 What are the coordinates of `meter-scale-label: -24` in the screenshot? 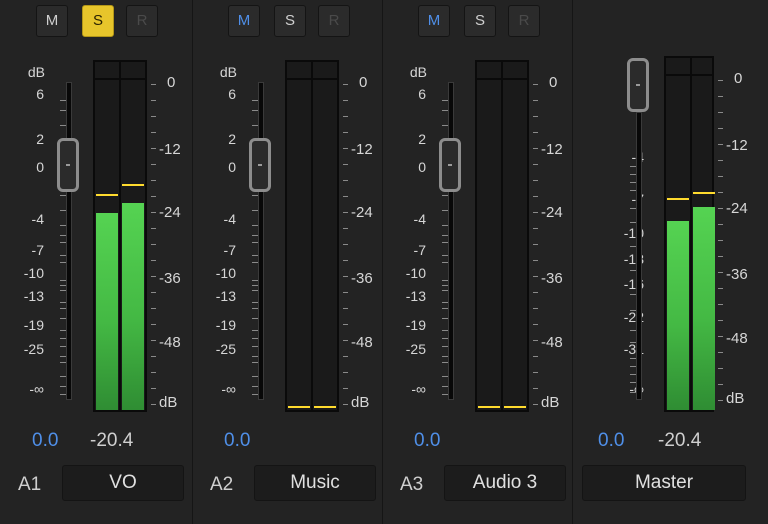 It's located at (737, 208).